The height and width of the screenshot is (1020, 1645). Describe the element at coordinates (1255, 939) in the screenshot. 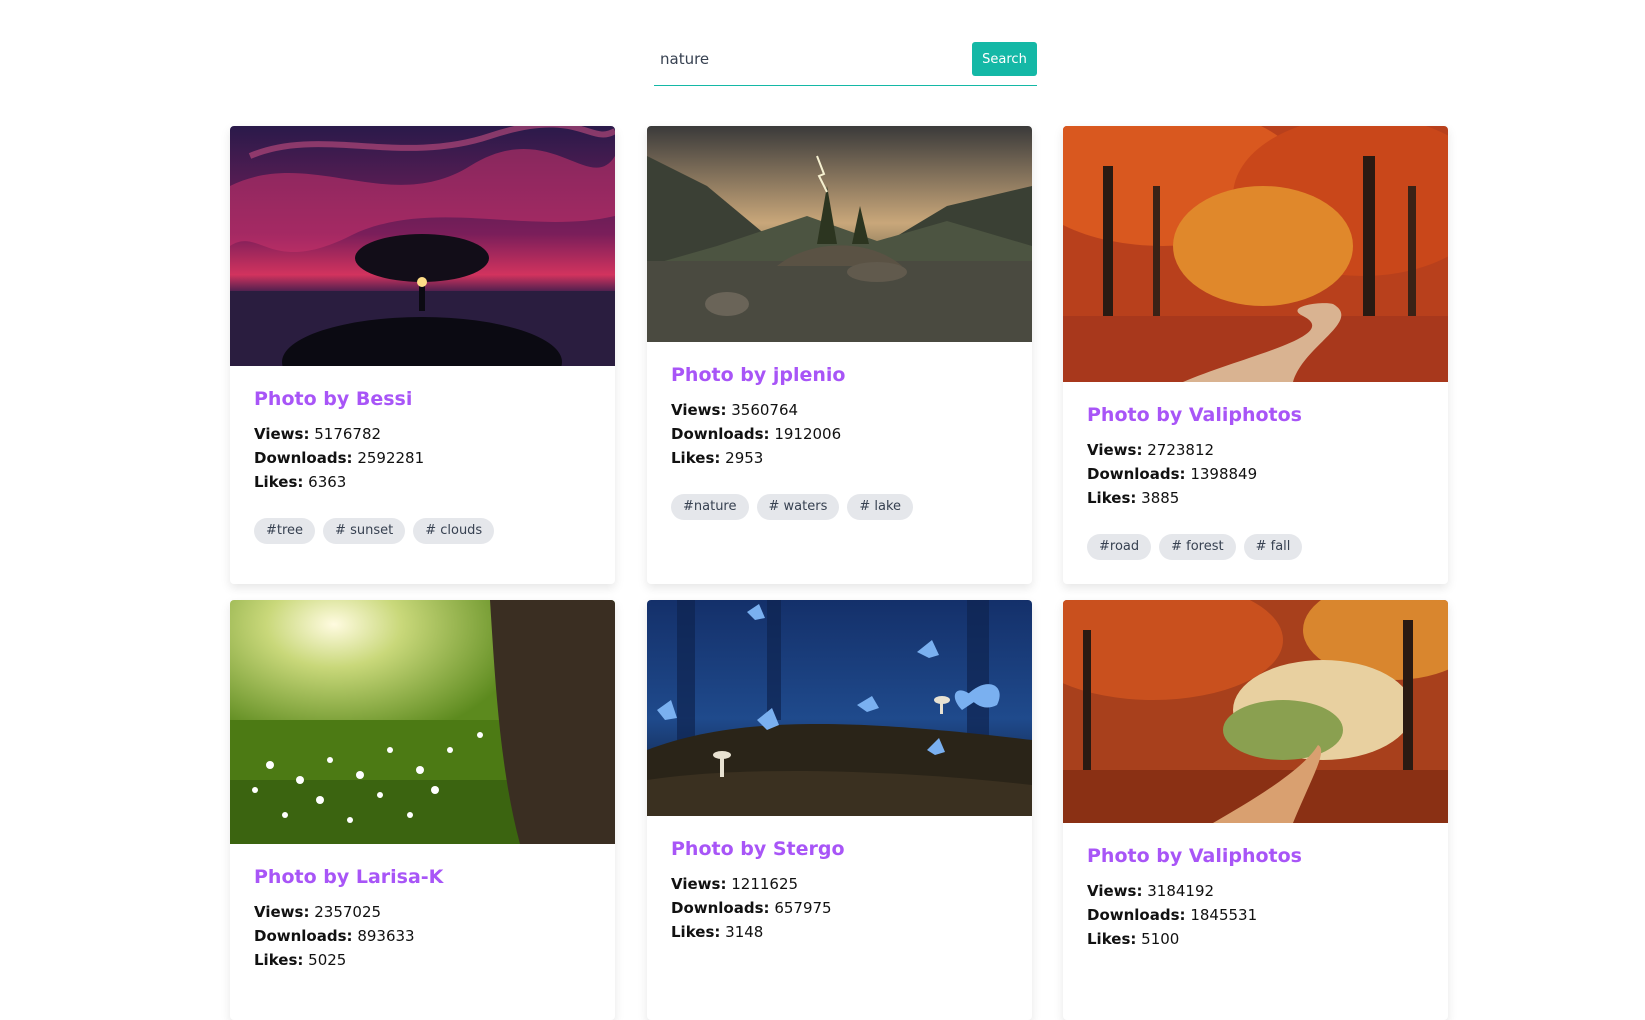

I see `stat-likes: Likes: 5100` at that location.